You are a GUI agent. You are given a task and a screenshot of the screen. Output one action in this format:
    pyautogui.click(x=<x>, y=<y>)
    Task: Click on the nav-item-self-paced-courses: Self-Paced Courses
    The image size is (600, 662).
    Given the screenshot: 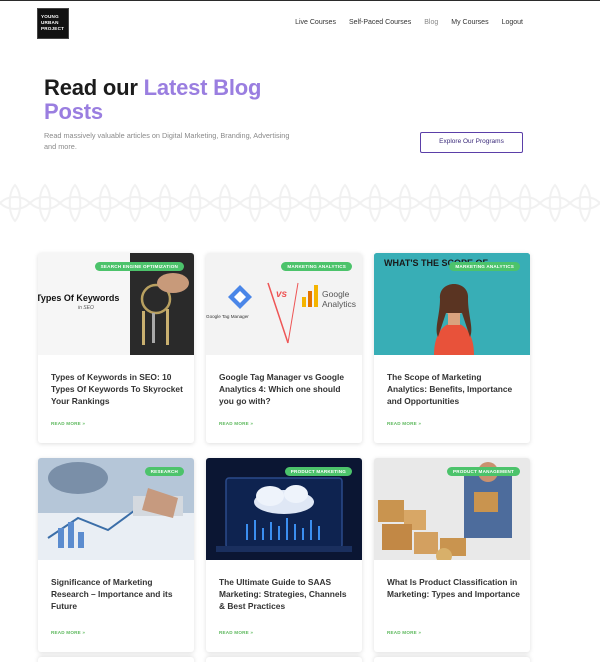 What is the action you would take?
    pyautogui.click(x=380, y=22)
    